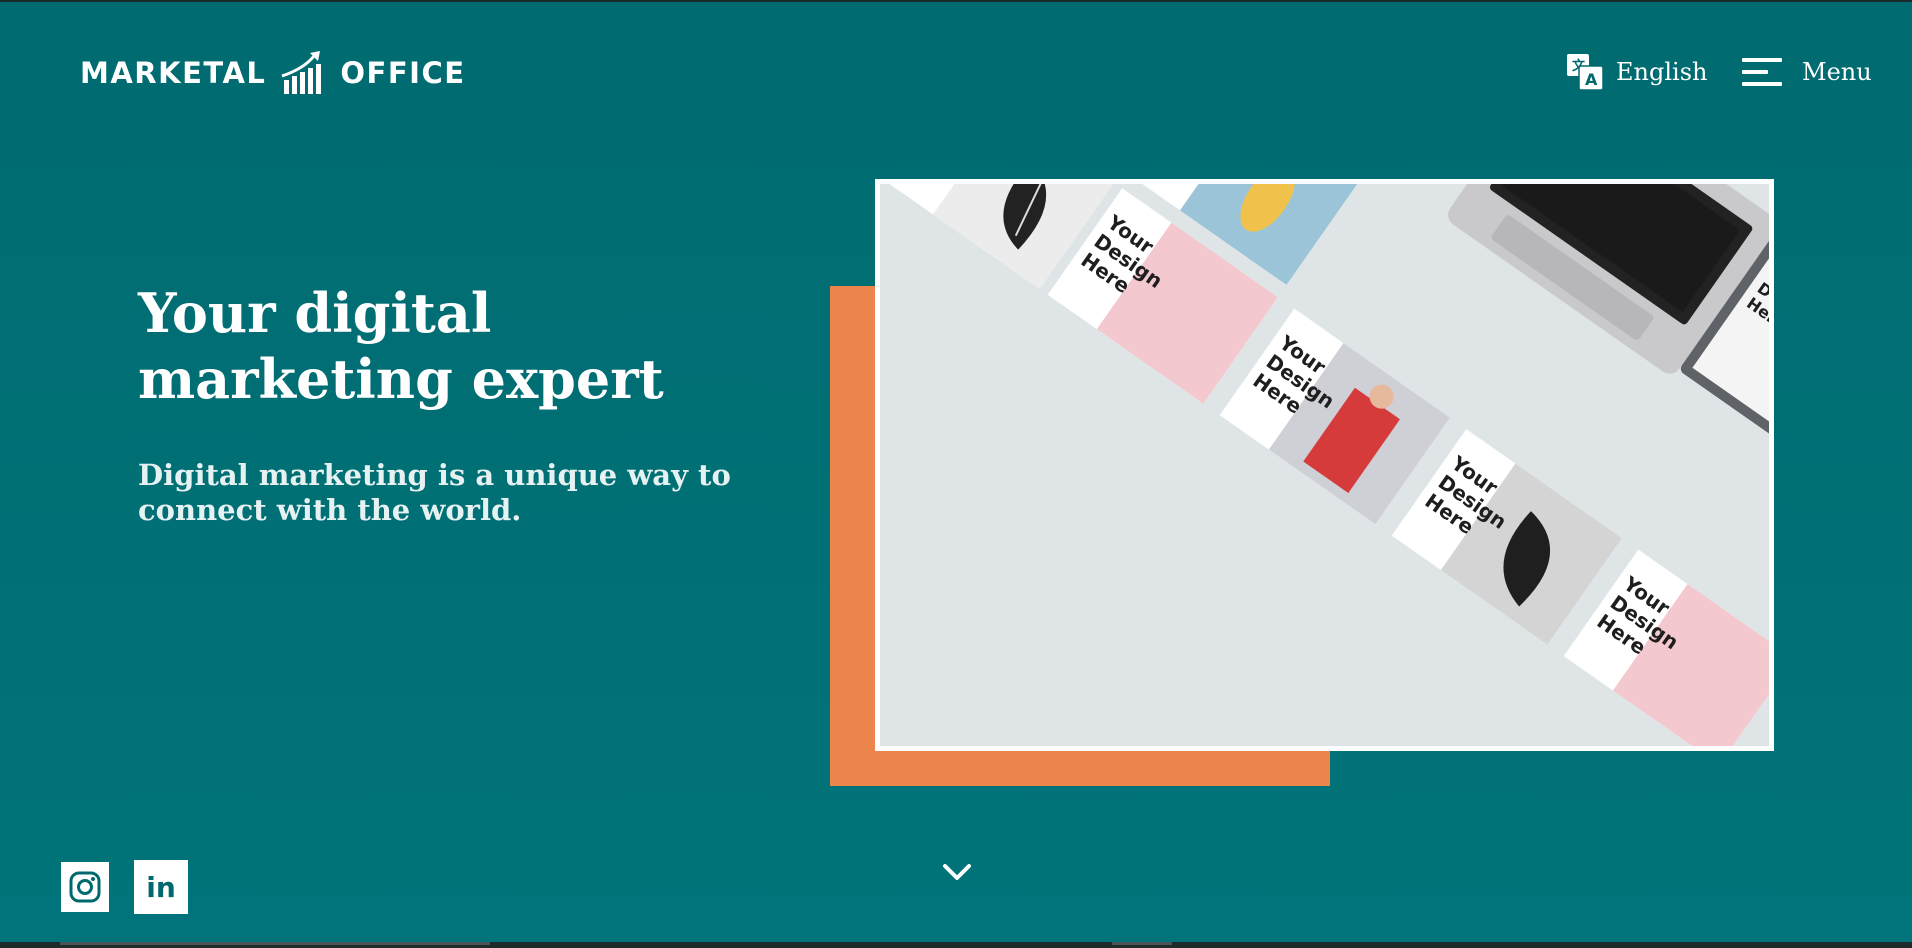 The width and height of the screenshot is (1912, 948). What do you see at coordinates (1662, 72) in the screenshot?
I see `language-label: English` at bounding box center [1662, 72].